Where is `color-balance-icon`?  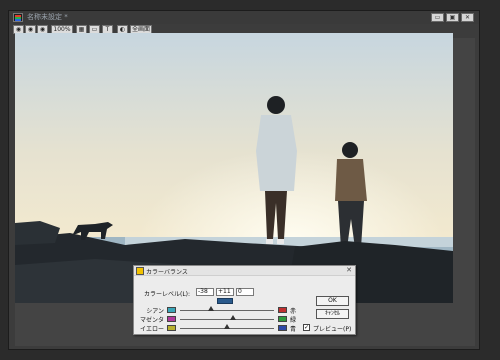 color-balance-icon is located at coordinates (140, 271).